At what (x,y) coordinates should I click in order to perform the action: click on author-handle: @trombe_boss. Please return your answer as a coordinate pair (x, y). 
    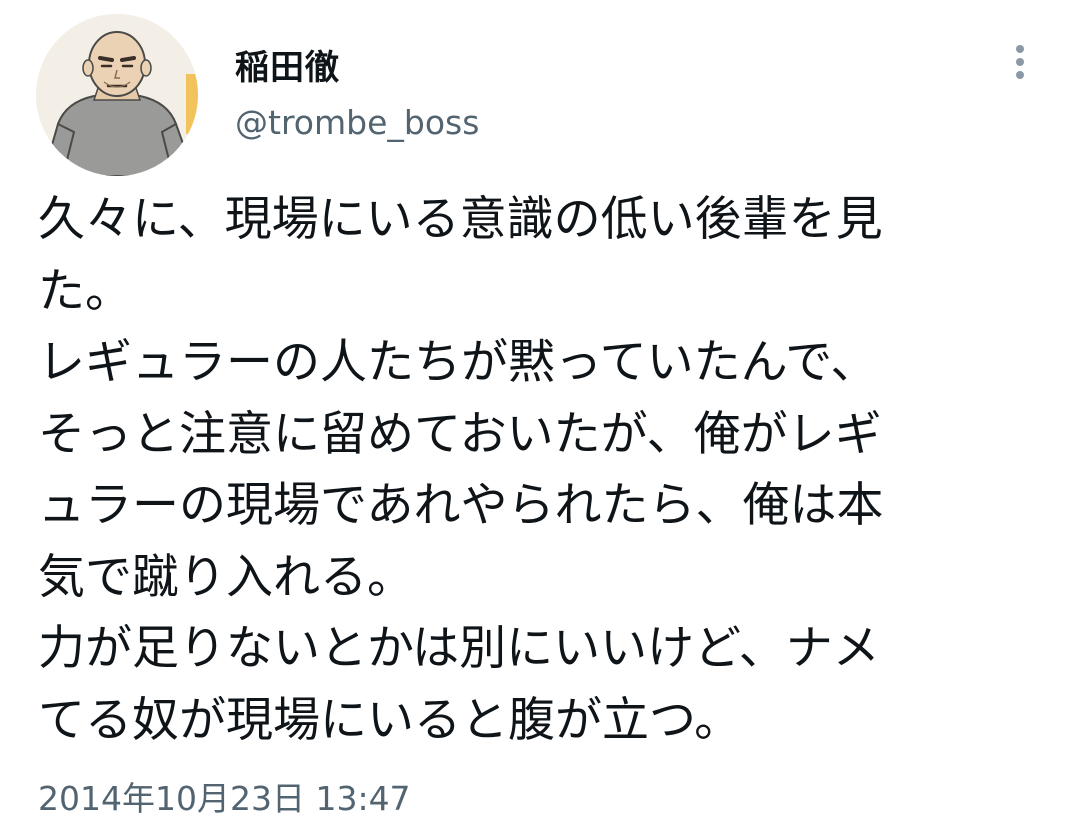
    Looking at the image, I should click on (357, 122).